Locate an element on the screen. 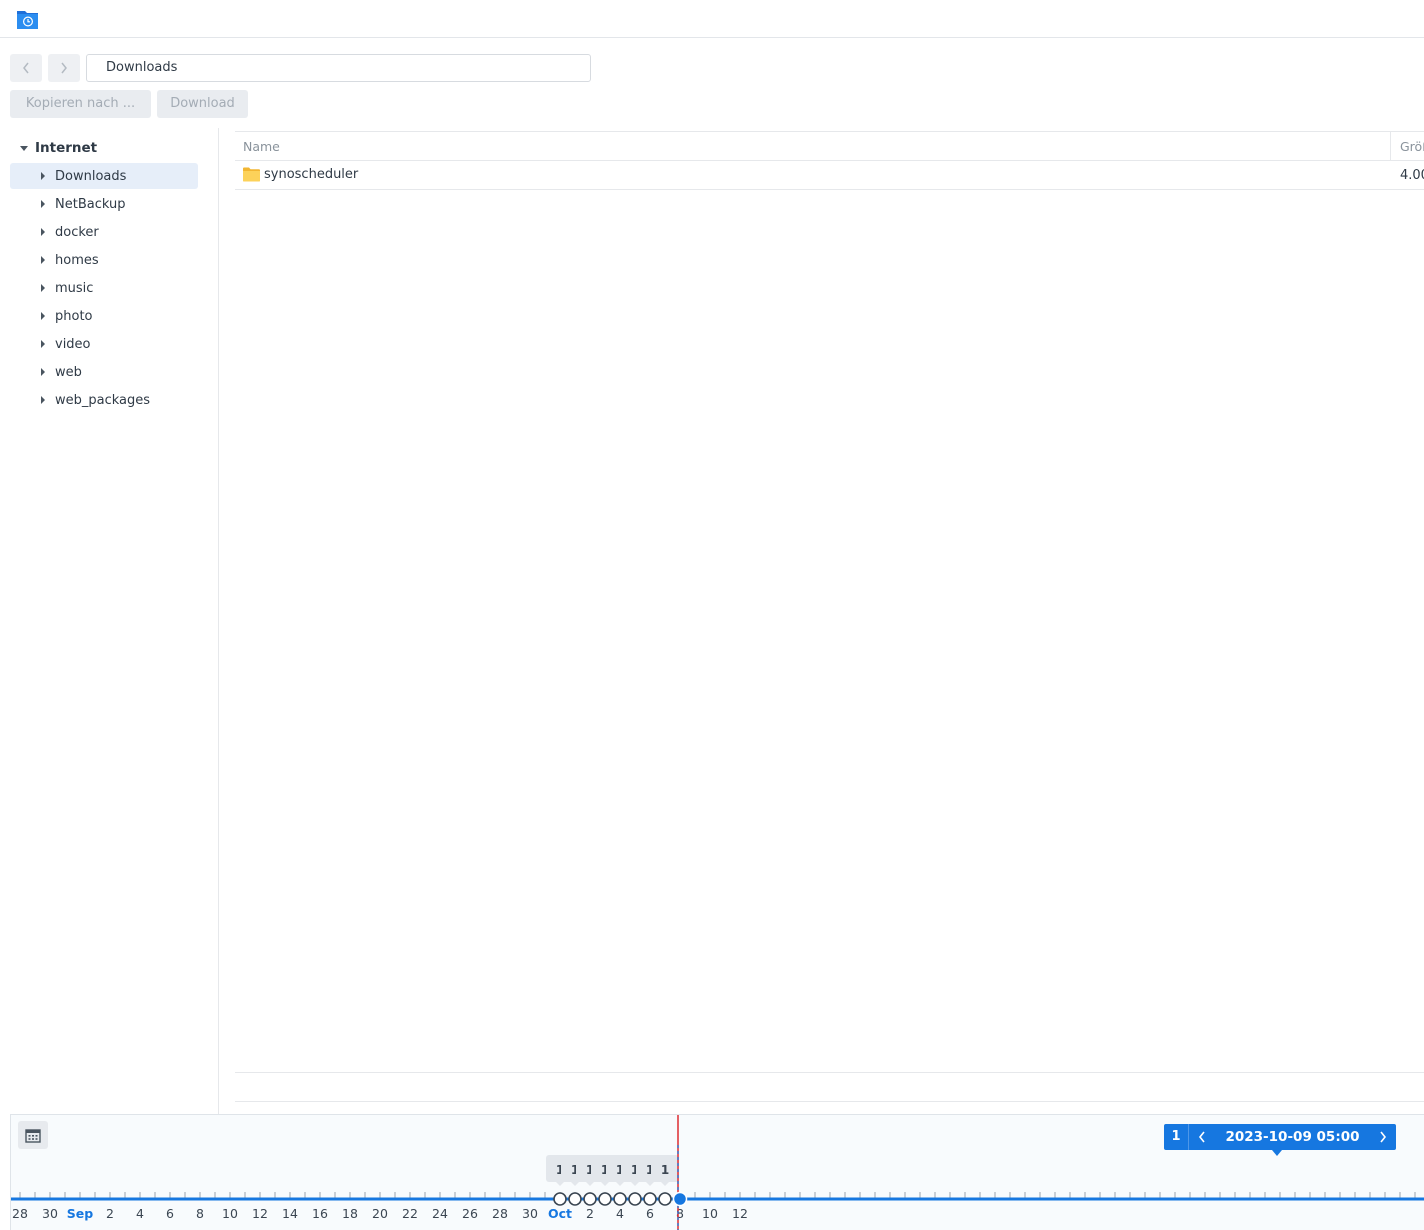 This screenshot has height=1230, width=1424. tree-root-label: Internet is located at coordinates (66, 148).